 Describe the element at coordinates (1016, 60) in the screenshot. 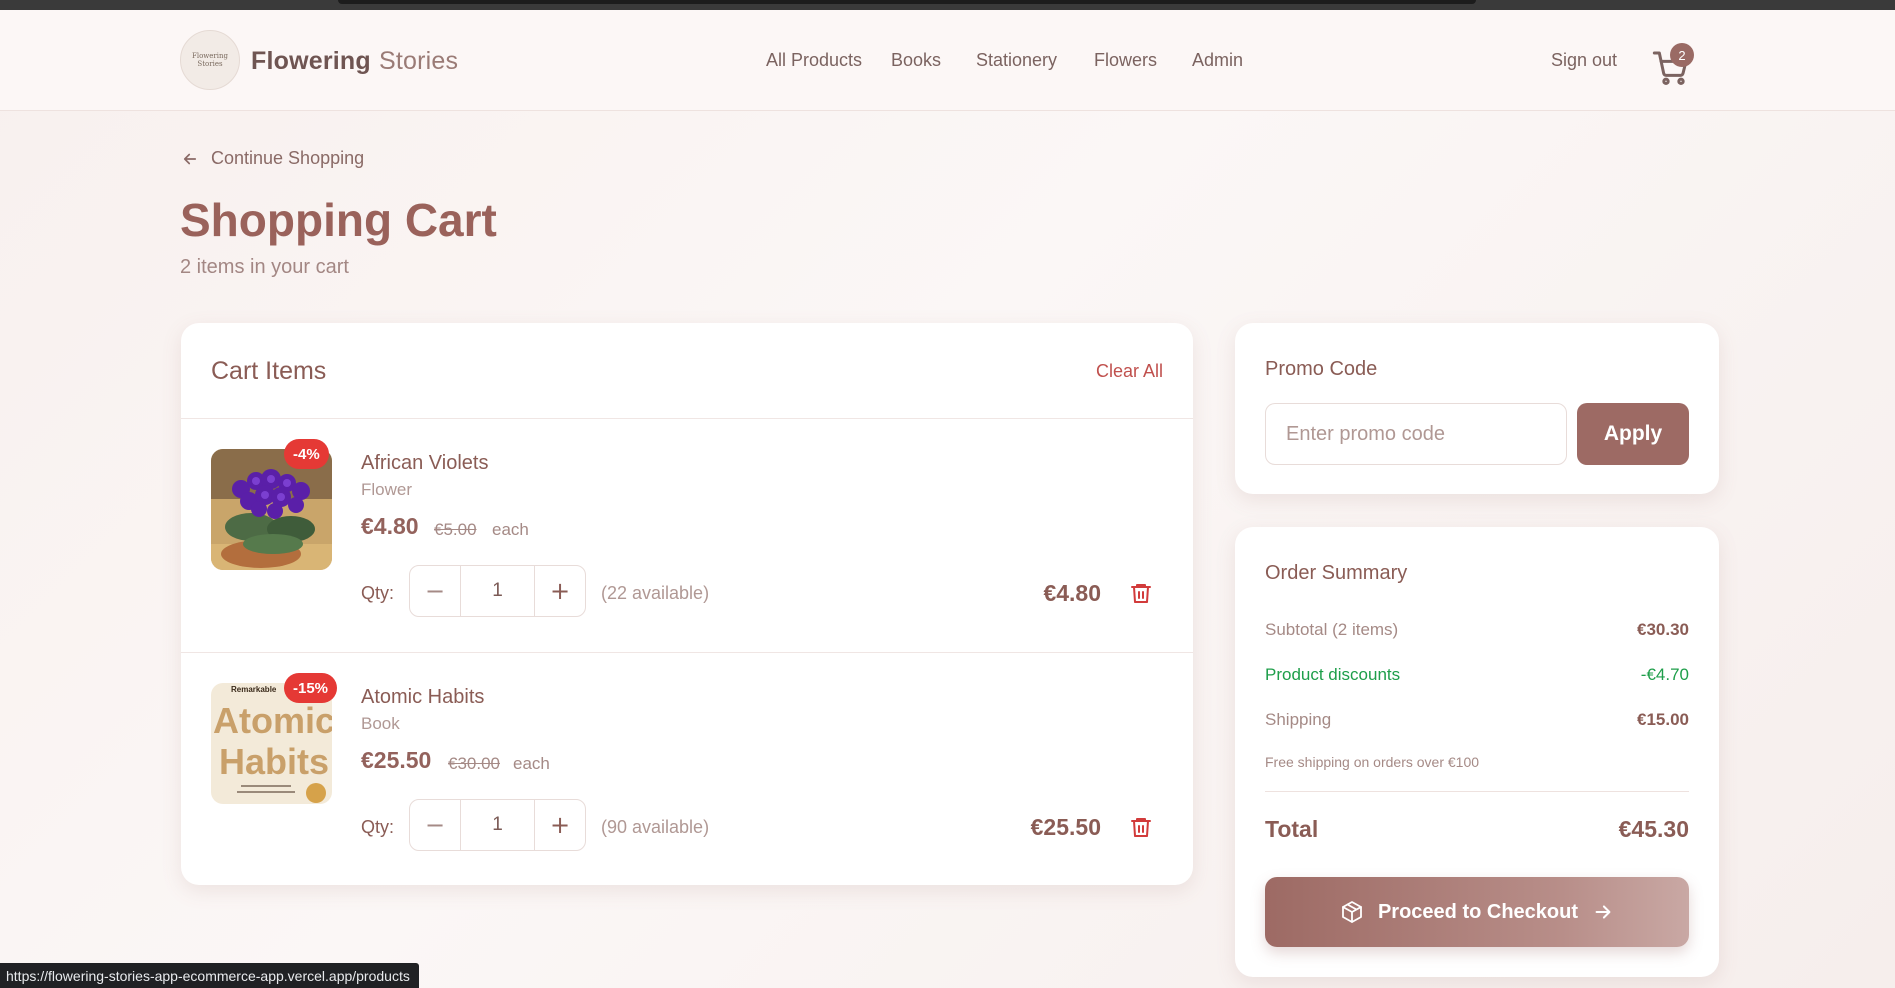

I see `nav-stationery: Stationery` at that location.